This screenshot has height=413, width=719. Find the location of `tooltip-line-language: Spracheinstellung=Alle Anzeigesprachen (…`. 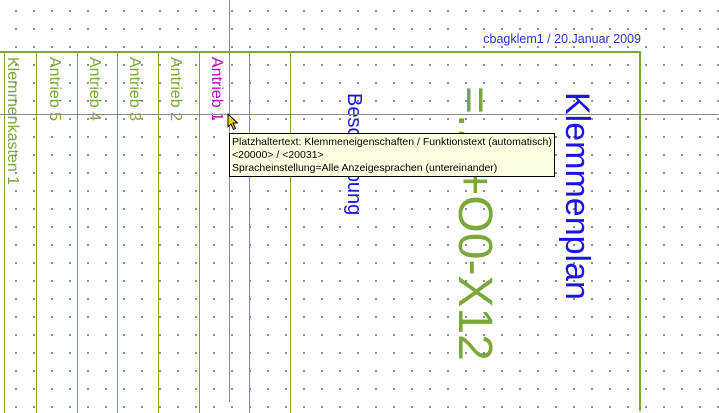

tooltip-line-language: Spracheinstellung=Alle Anzeigesprachen (… is located at coordinates (365, 168).